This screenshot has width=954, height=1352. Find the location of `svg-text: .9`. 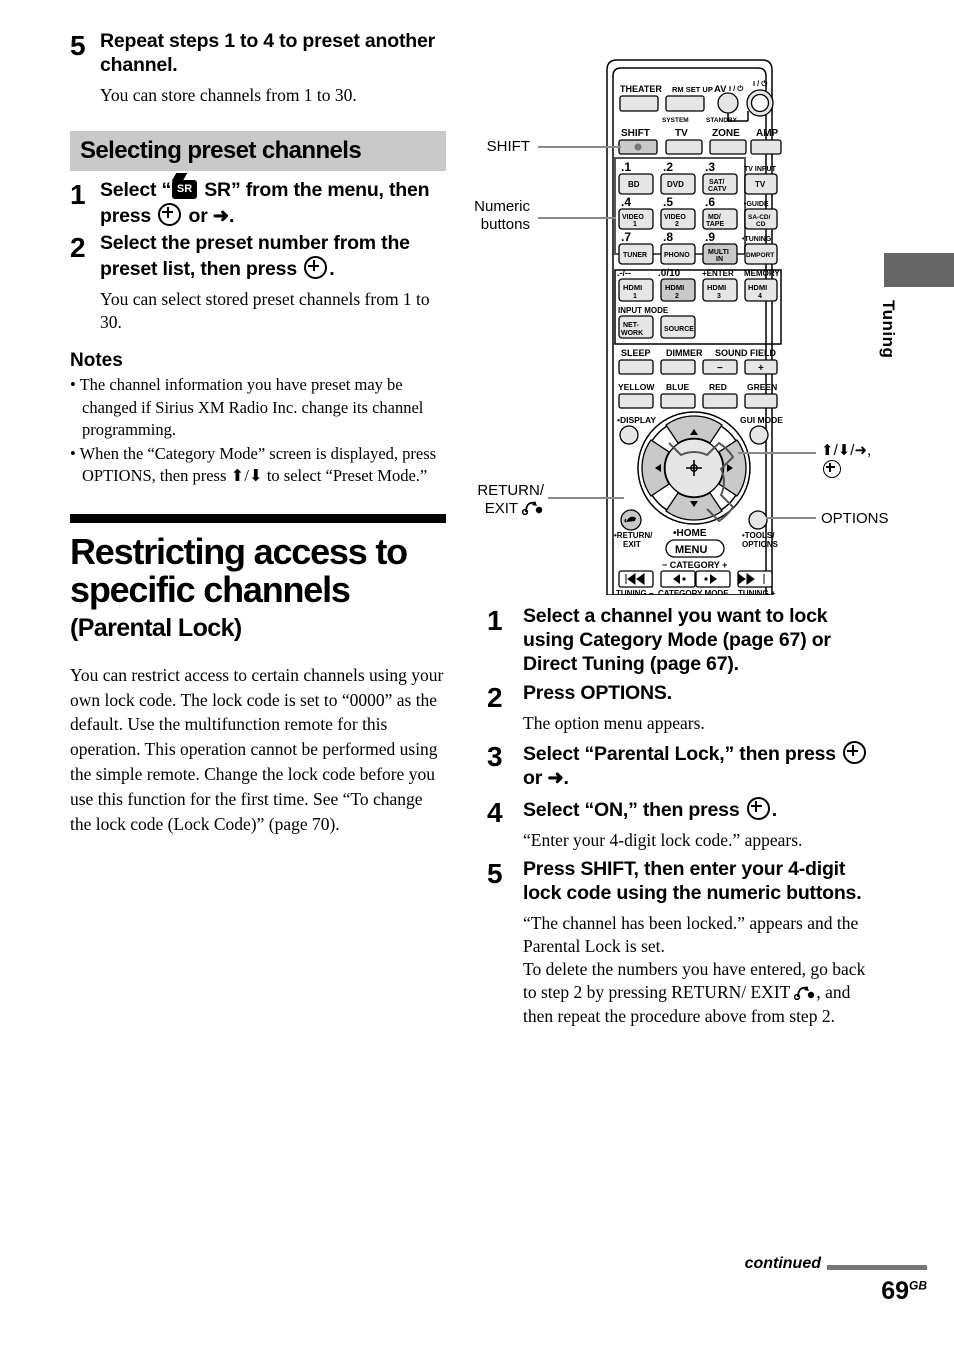

svg-text: .9 is located at coordinates (710, 237).